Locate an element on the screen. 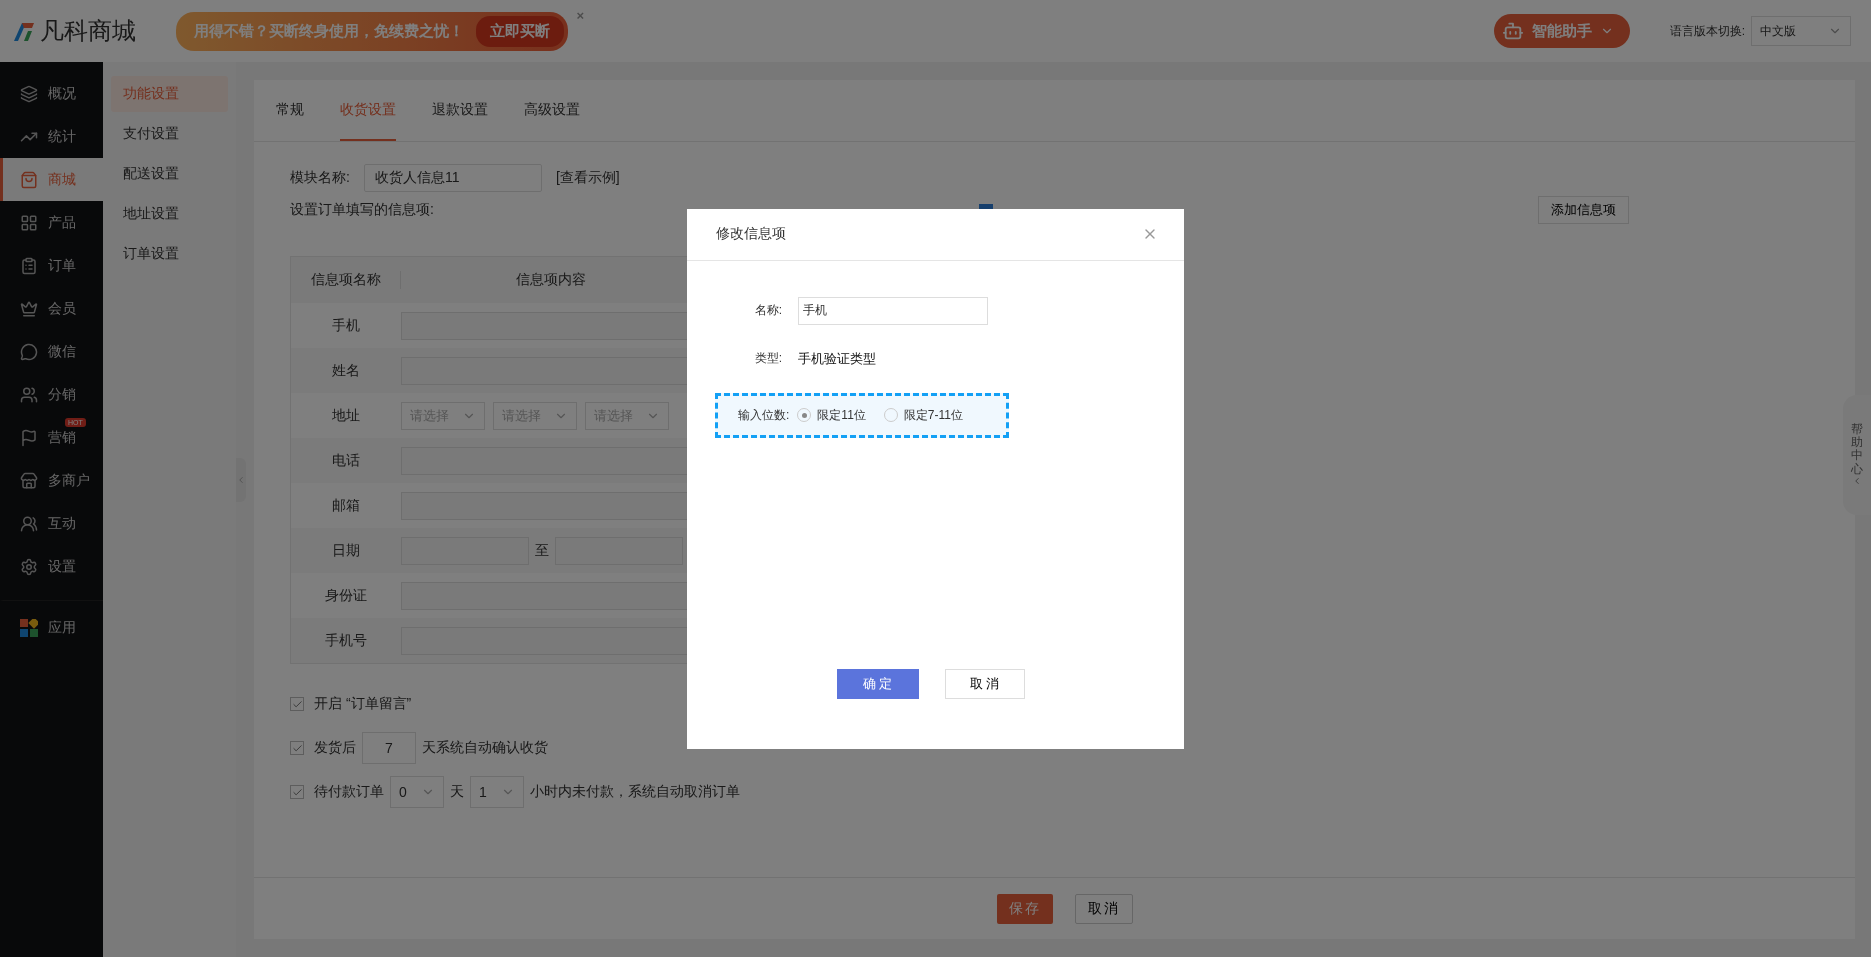  robot-icon is located at coordinates (1512, 31).